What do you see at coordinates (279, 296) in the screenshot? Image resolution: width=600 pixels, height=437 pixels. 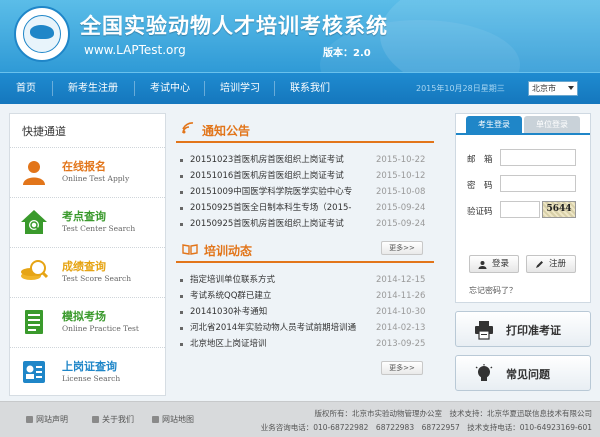 I see `news-title: 考试系统QQ群已建立` at bounding box center [279, 296].